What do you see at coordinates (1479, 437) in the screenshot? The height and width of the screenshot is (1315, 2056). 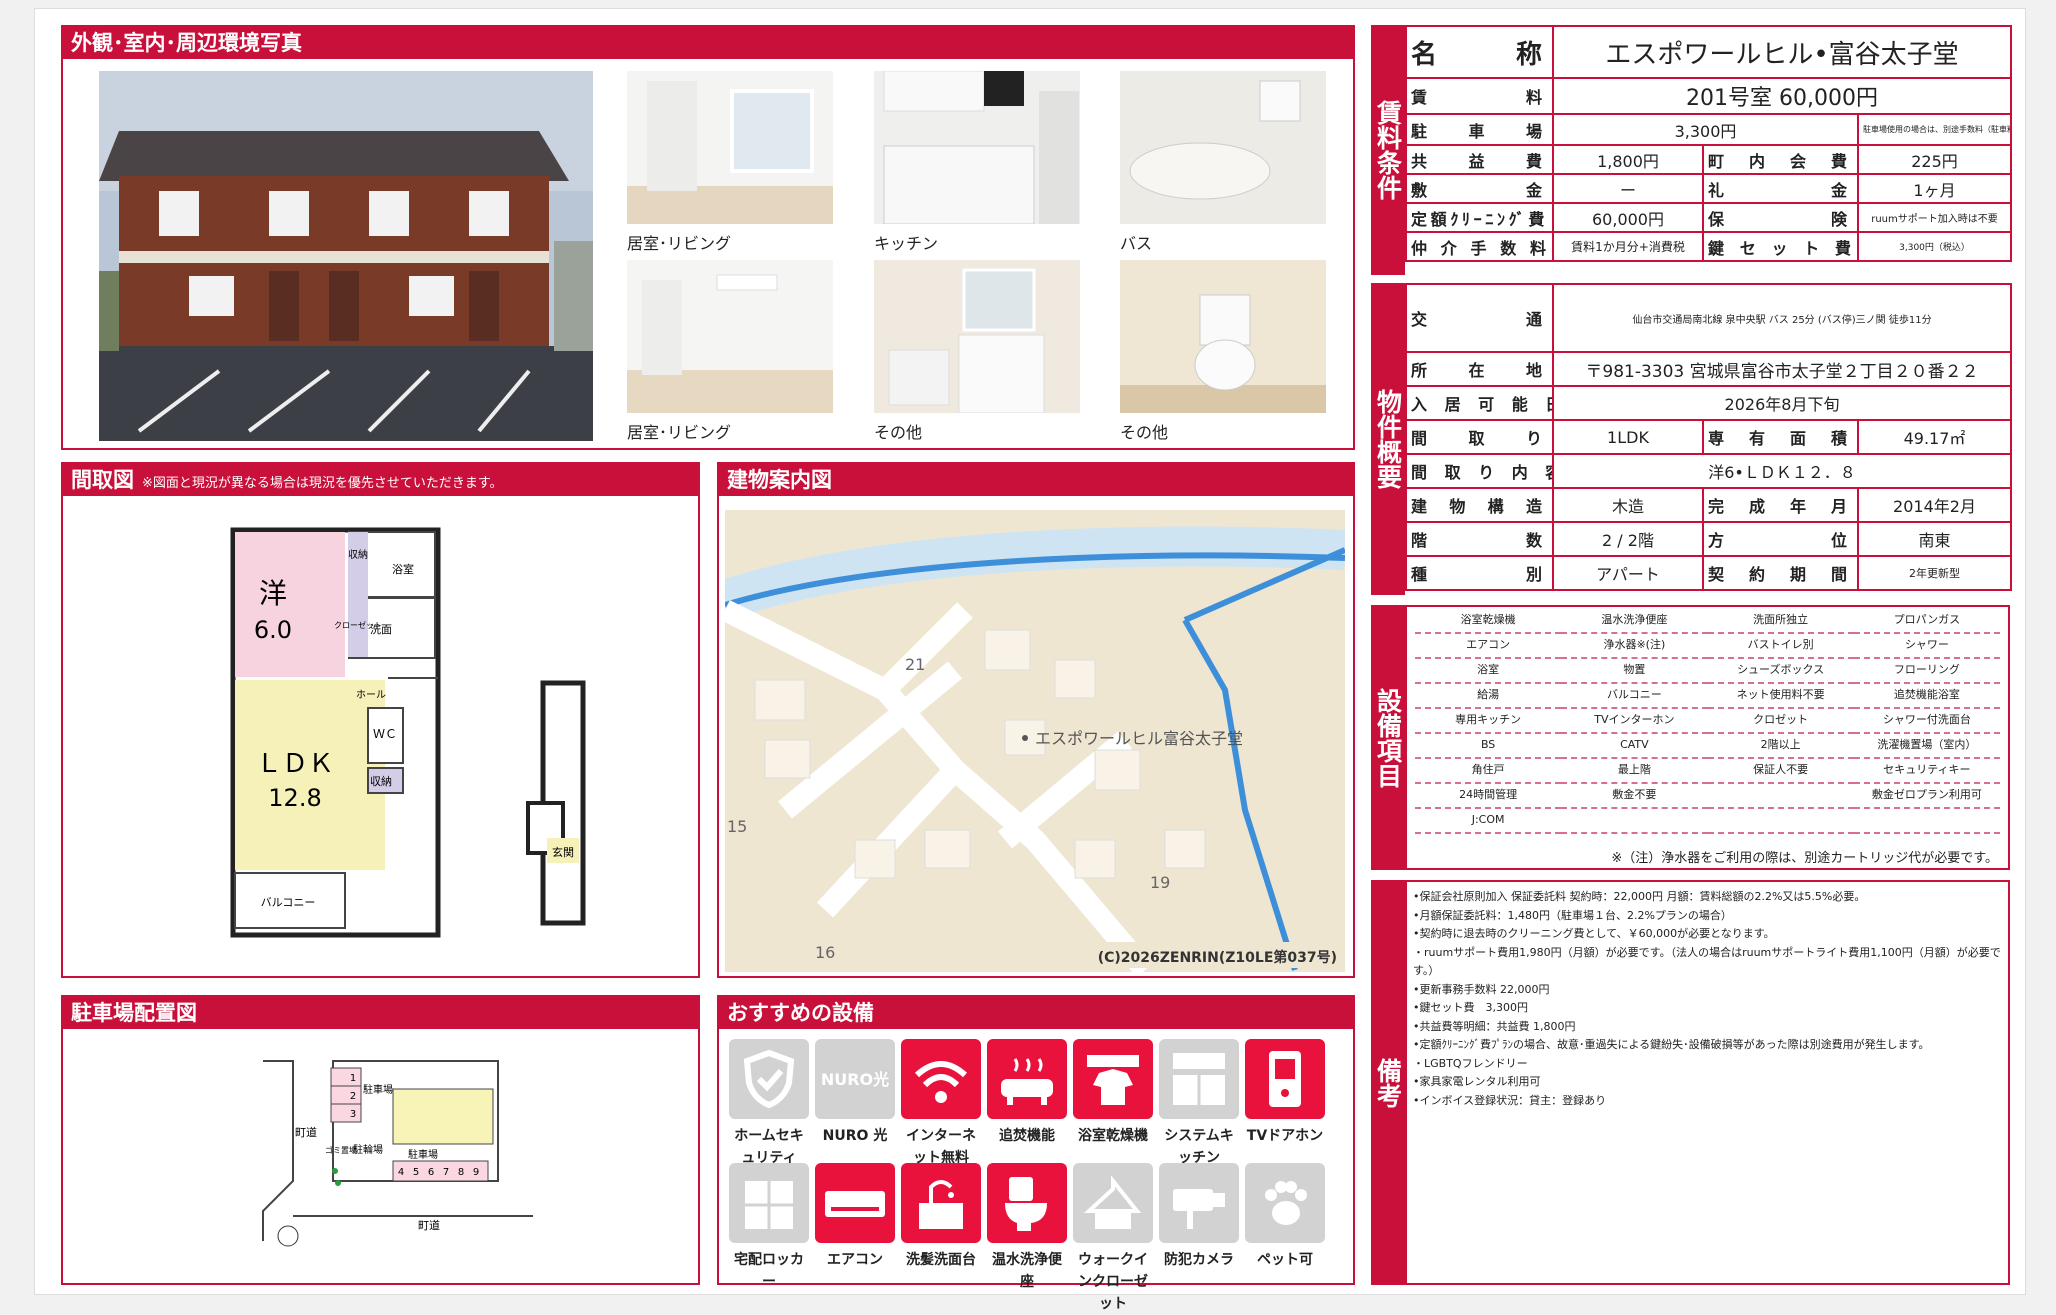 I see `layout-label: 間 取 り` at bounding box center [1479, 437].